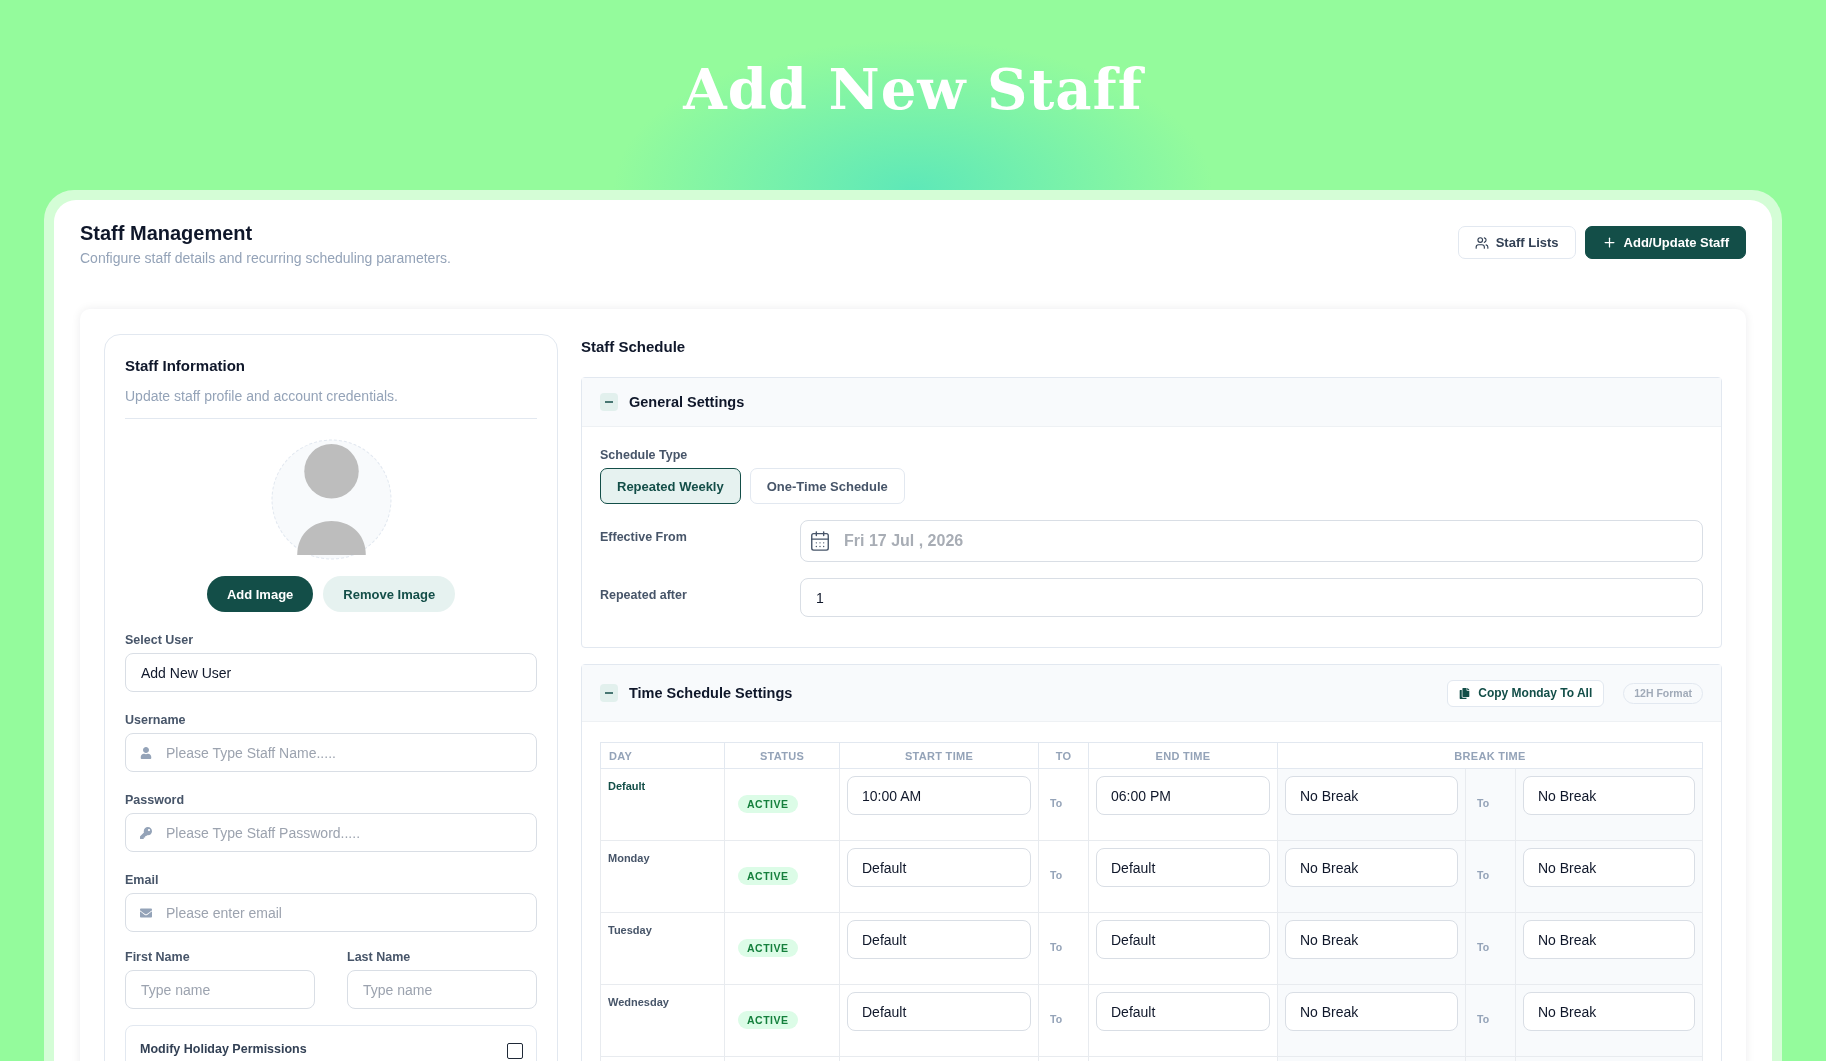  What do you see at coordinates (331, 912) in the screenshot?
I see `input-field: Please enter email` at bounding box center [331, 912].